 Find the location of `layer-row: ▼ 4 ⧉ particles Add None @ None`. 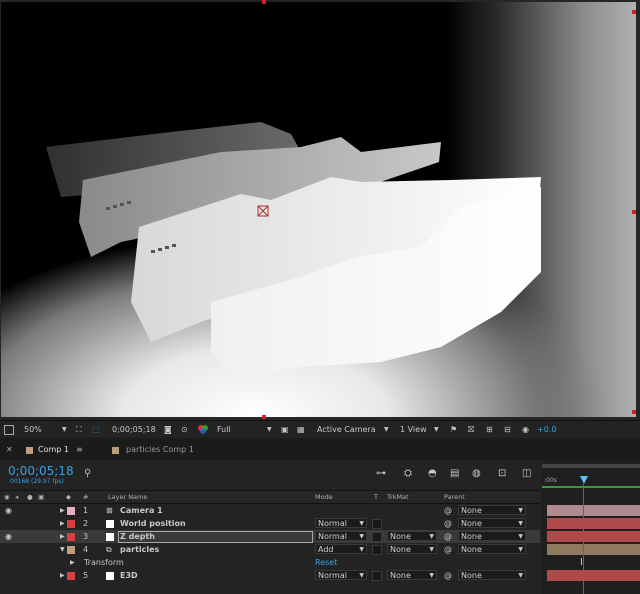

layer-row: ▼ 4 ⧉ particles Add None @ None is located at coordinates (270, 549).